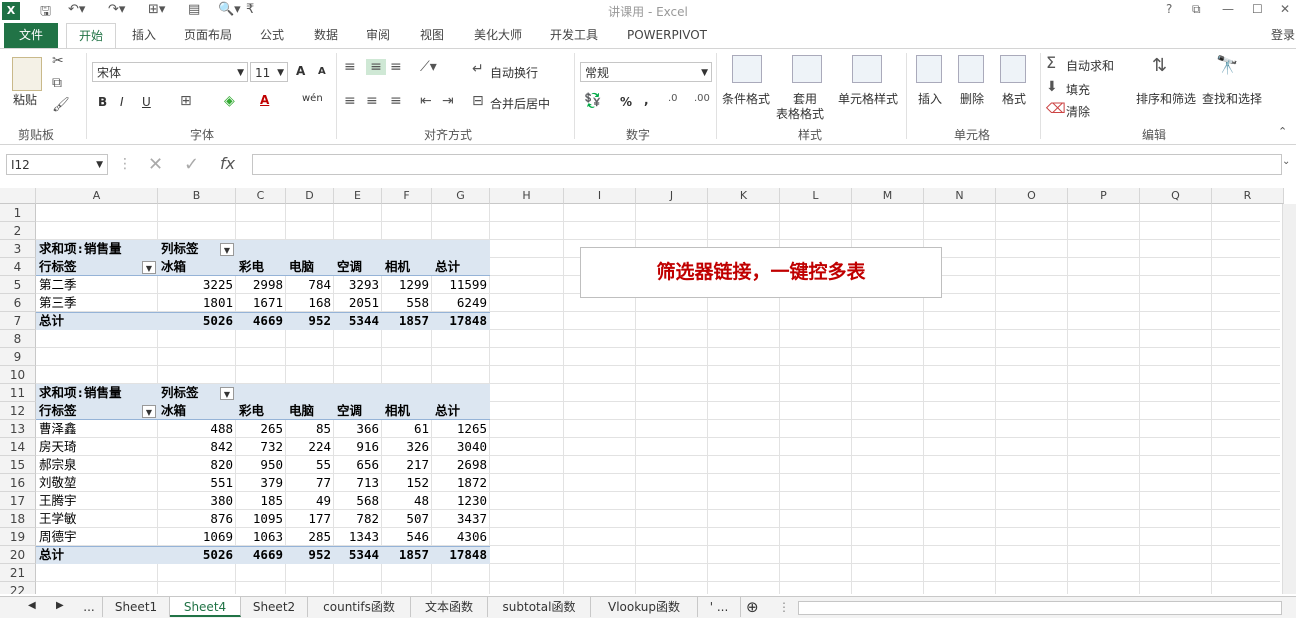 The height and width of the screenshot is (618, 1296). I want to click on pivot-value-cell: 55, so click(310, 465).